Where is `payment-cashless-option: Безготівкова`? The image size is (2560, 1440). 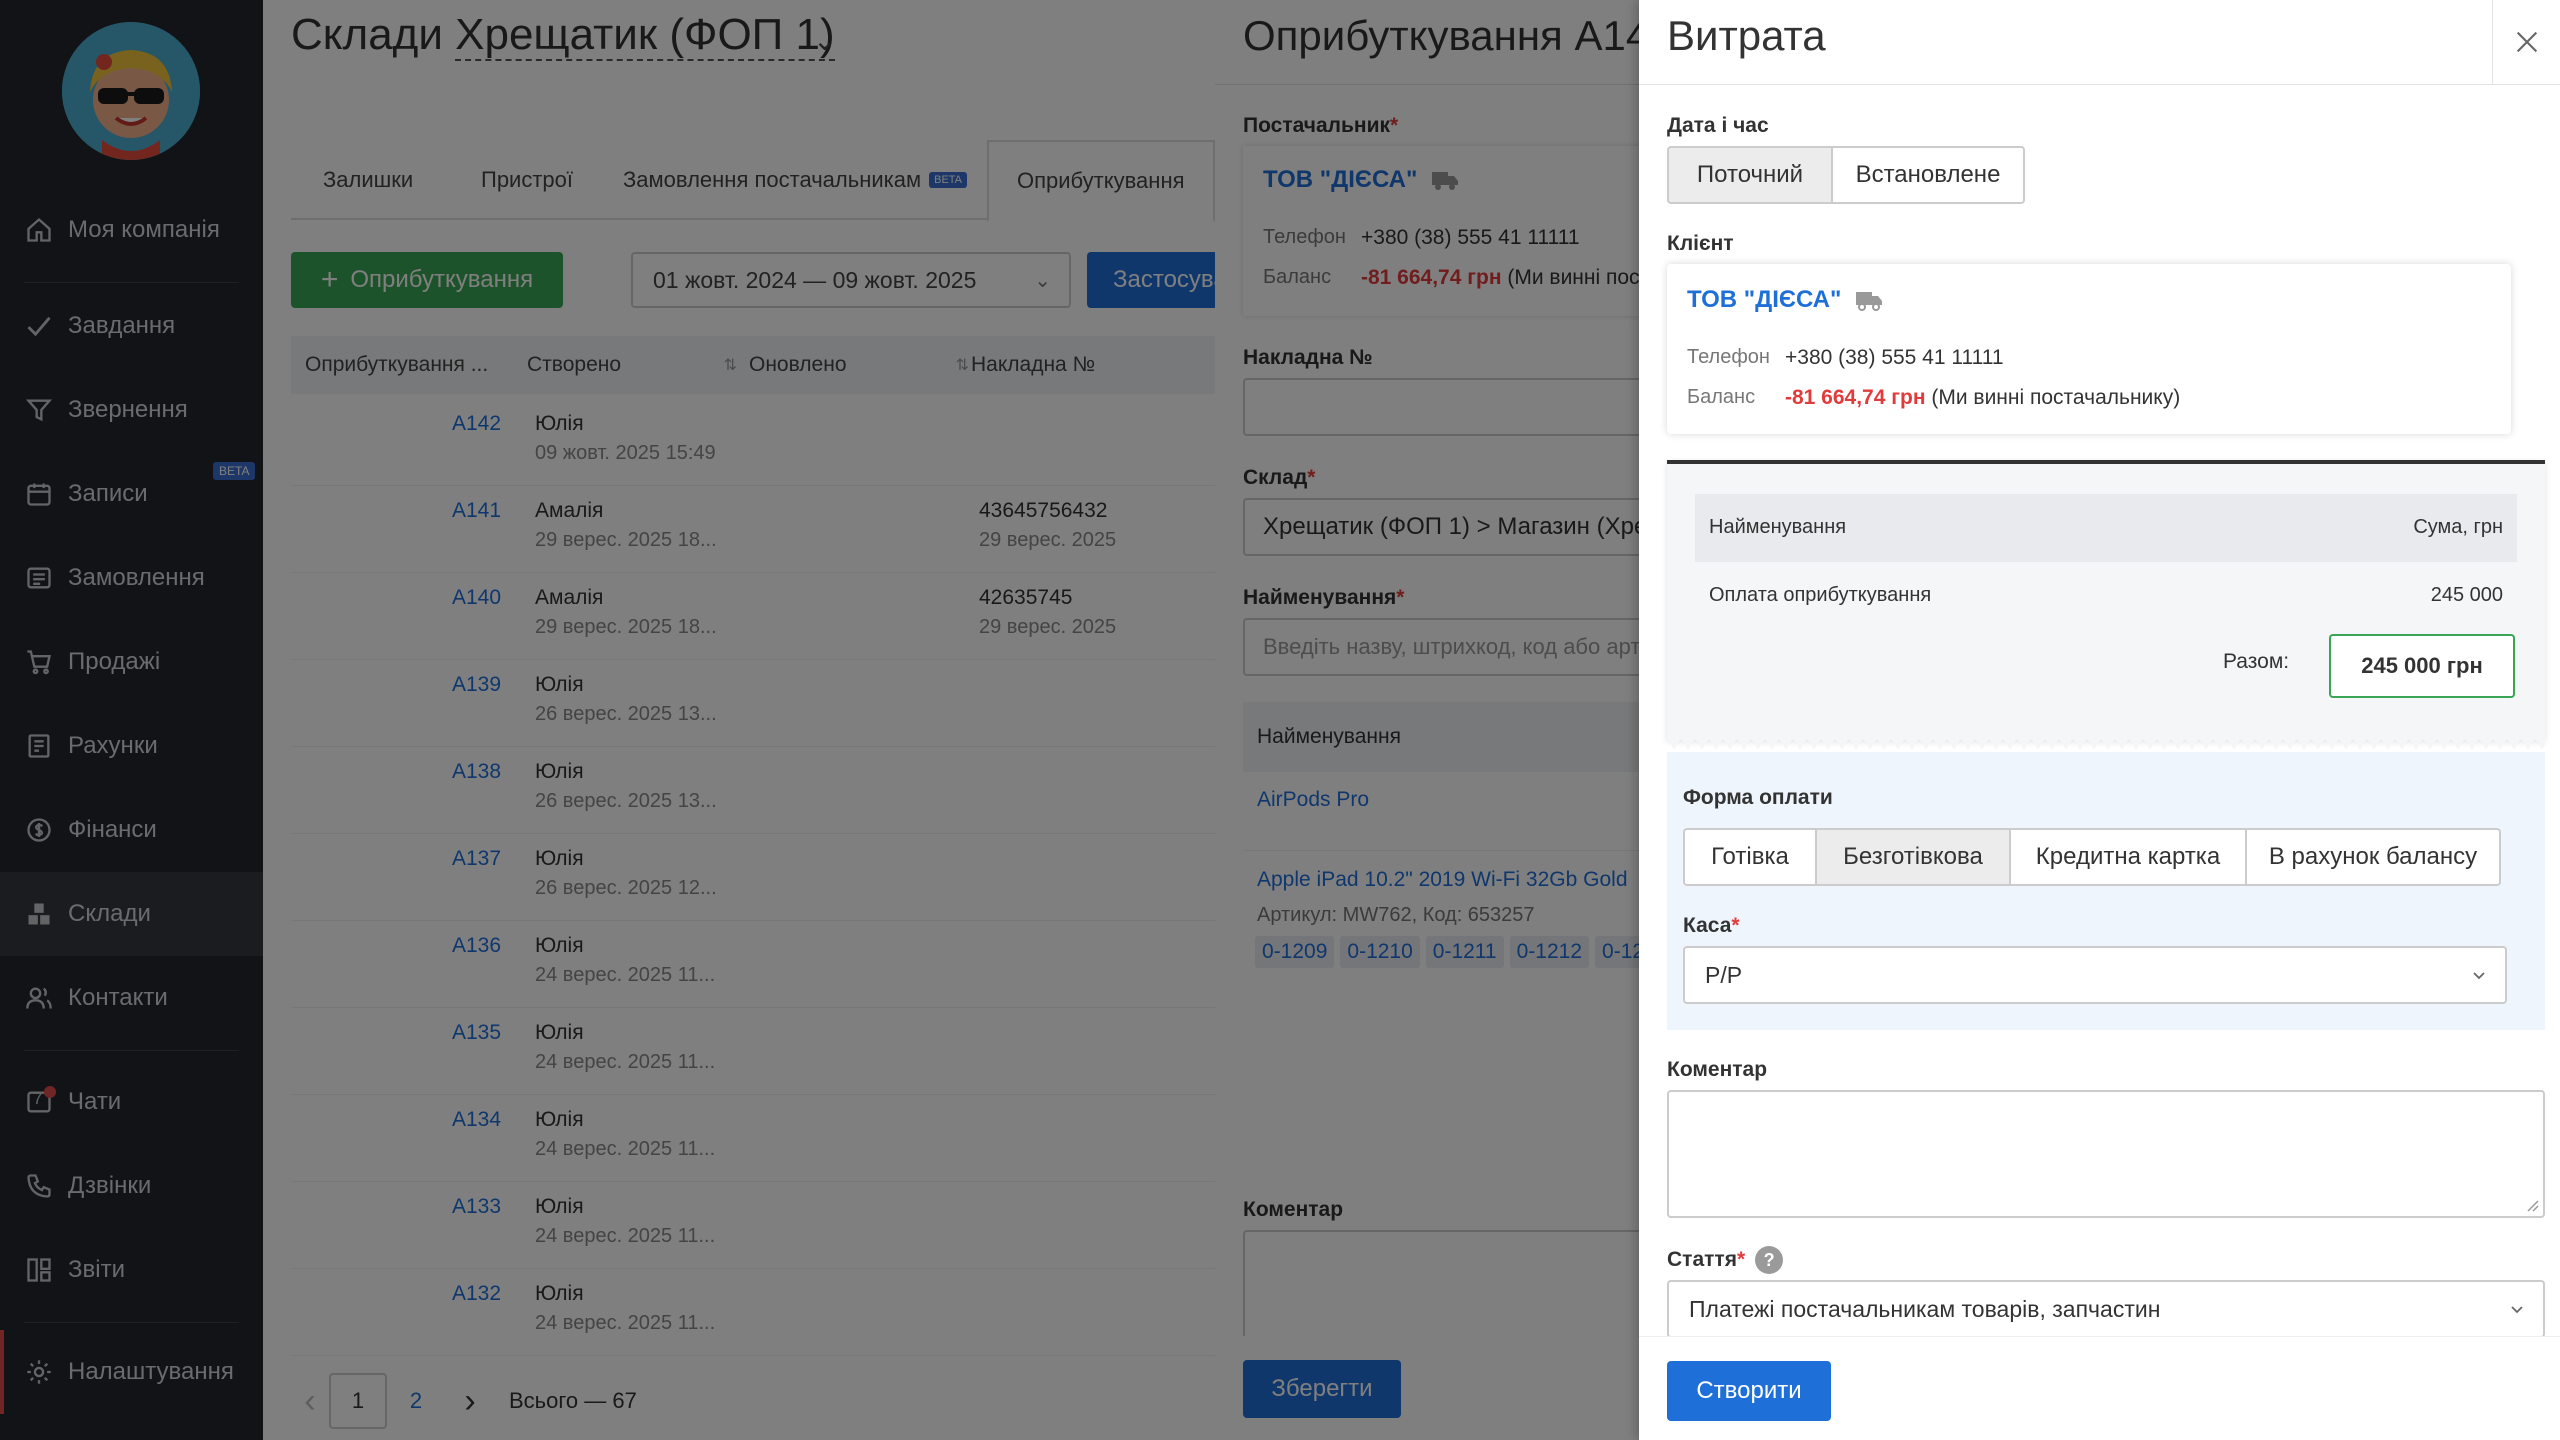
payment-cashless-option: Безготівкова is located at coordinates (1913, 857).